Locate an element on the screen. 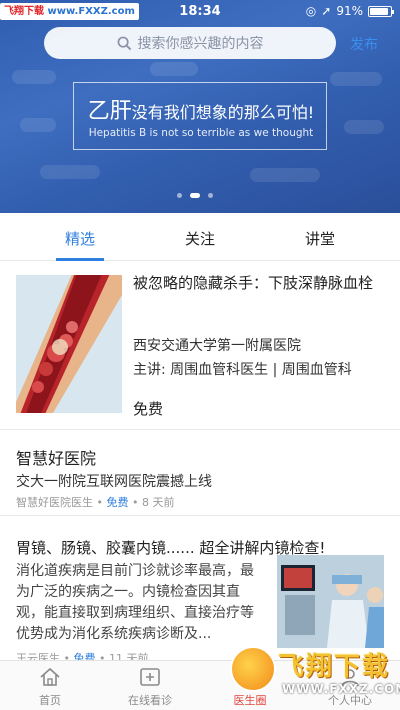  tab-featured: 精选 is located at coordinates (80, 238).